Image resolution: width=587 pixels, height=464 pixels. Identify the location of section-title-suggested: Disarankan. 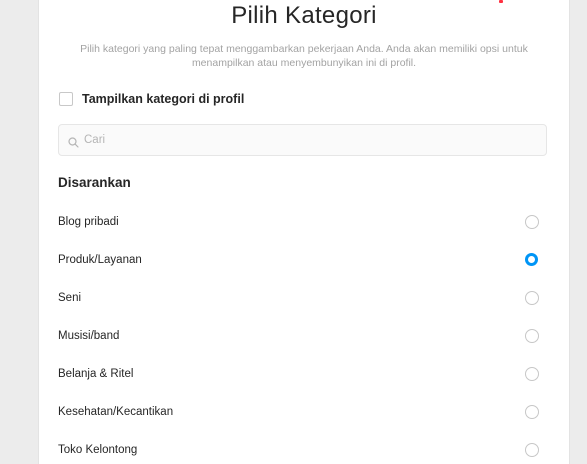
(94, 182).